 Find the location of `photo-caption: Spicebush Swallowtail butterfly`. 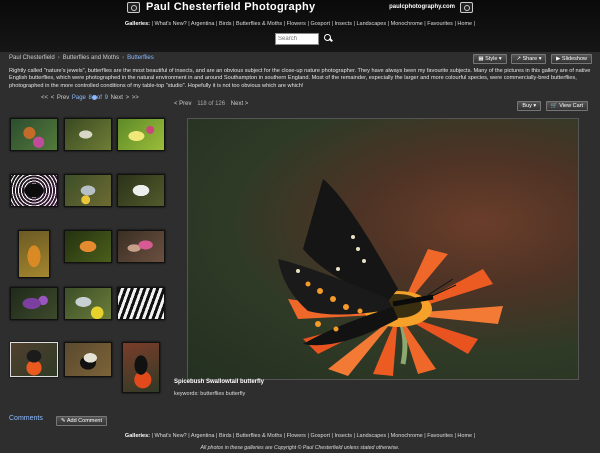

photo-caption: Spicebush Swallowtail butterfly is located at coordinates (219, 382).